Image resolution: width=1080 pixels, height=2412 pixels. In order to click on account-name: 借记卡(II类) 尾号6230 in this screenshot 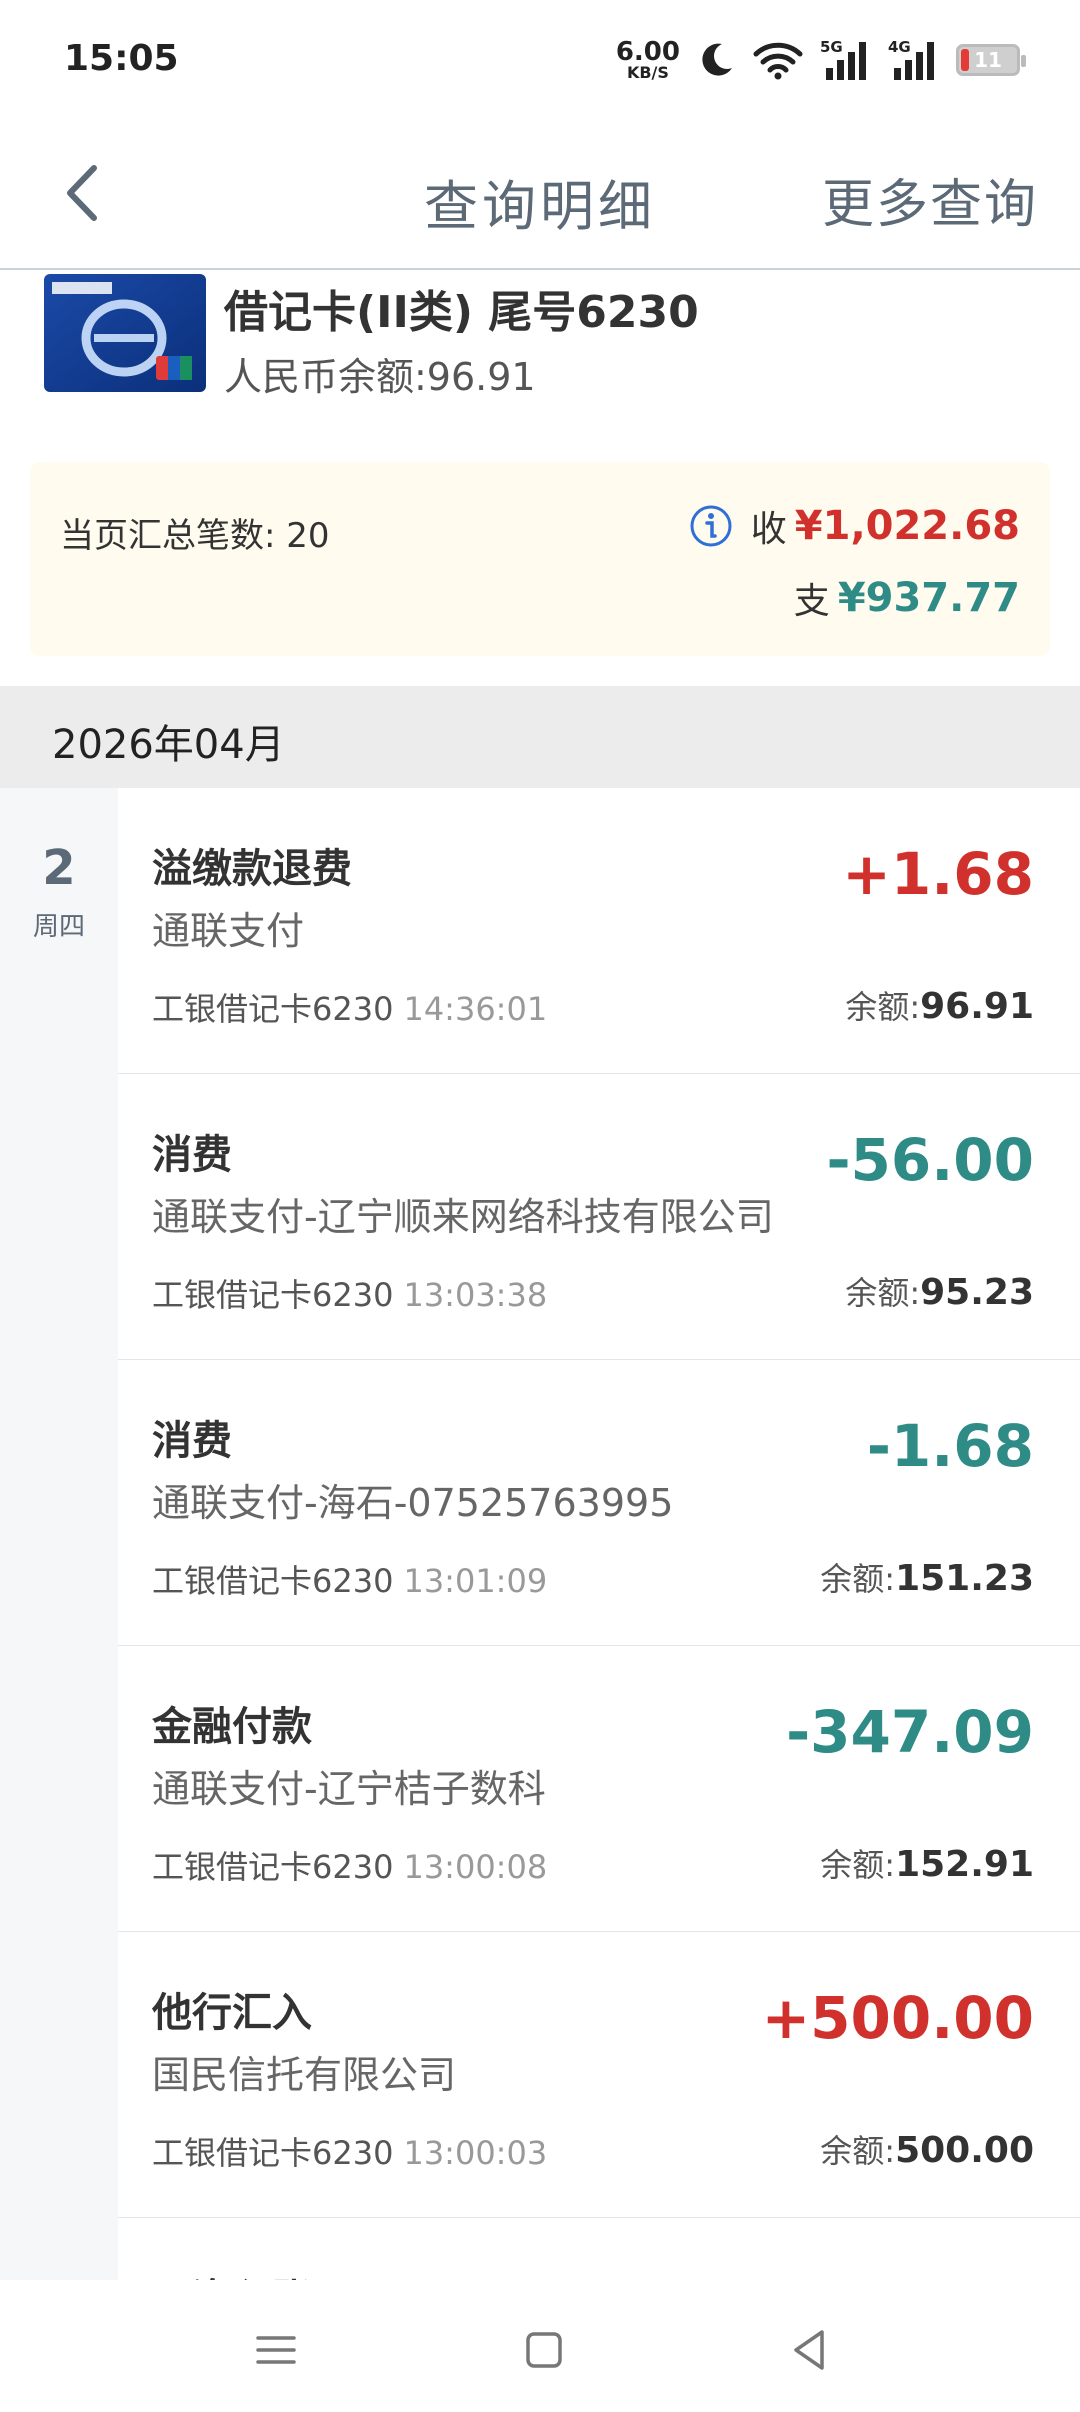, I will do `click(461, 312)`.